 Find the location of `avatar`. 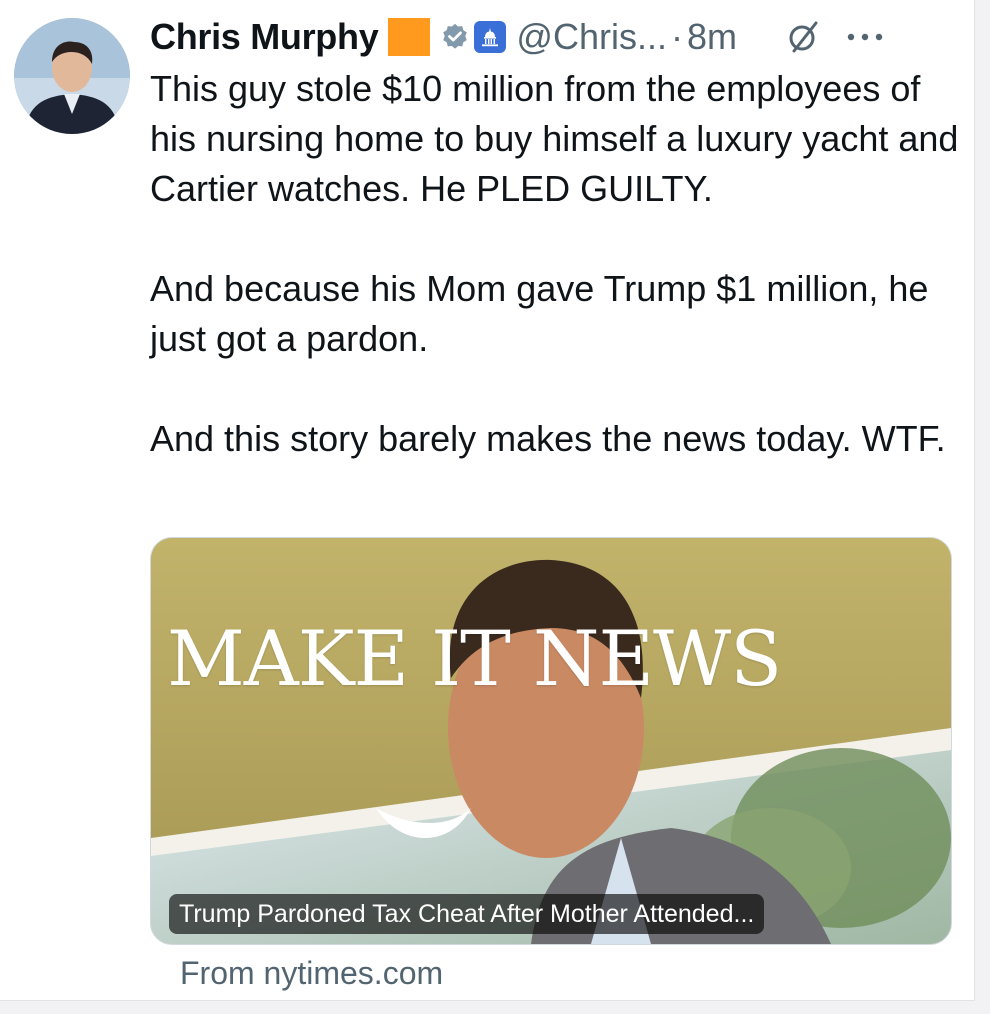

avatar is located at coordinates (72, 76).